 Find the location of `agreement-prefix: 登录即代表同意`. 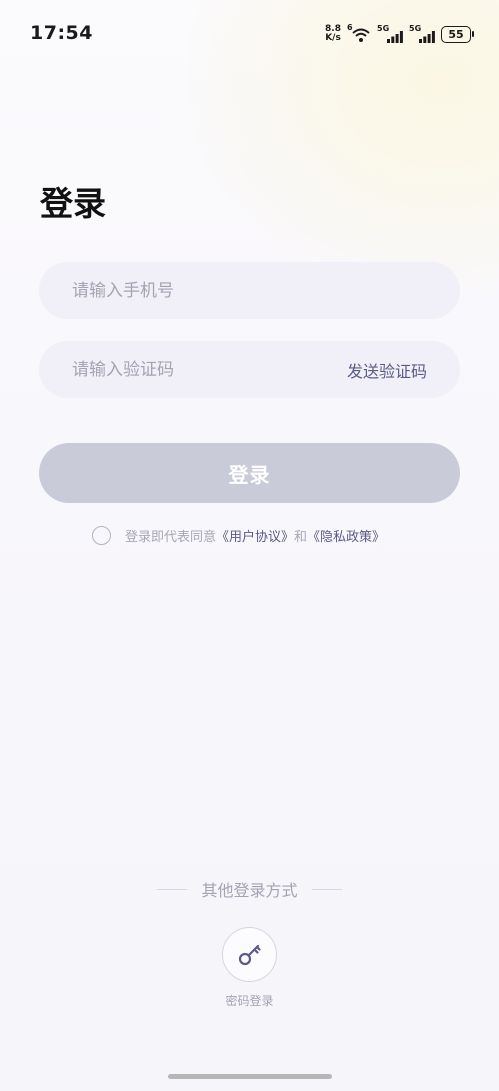

agreement-prefix: 登录即代表同意 is located at coordinates (171, 537).